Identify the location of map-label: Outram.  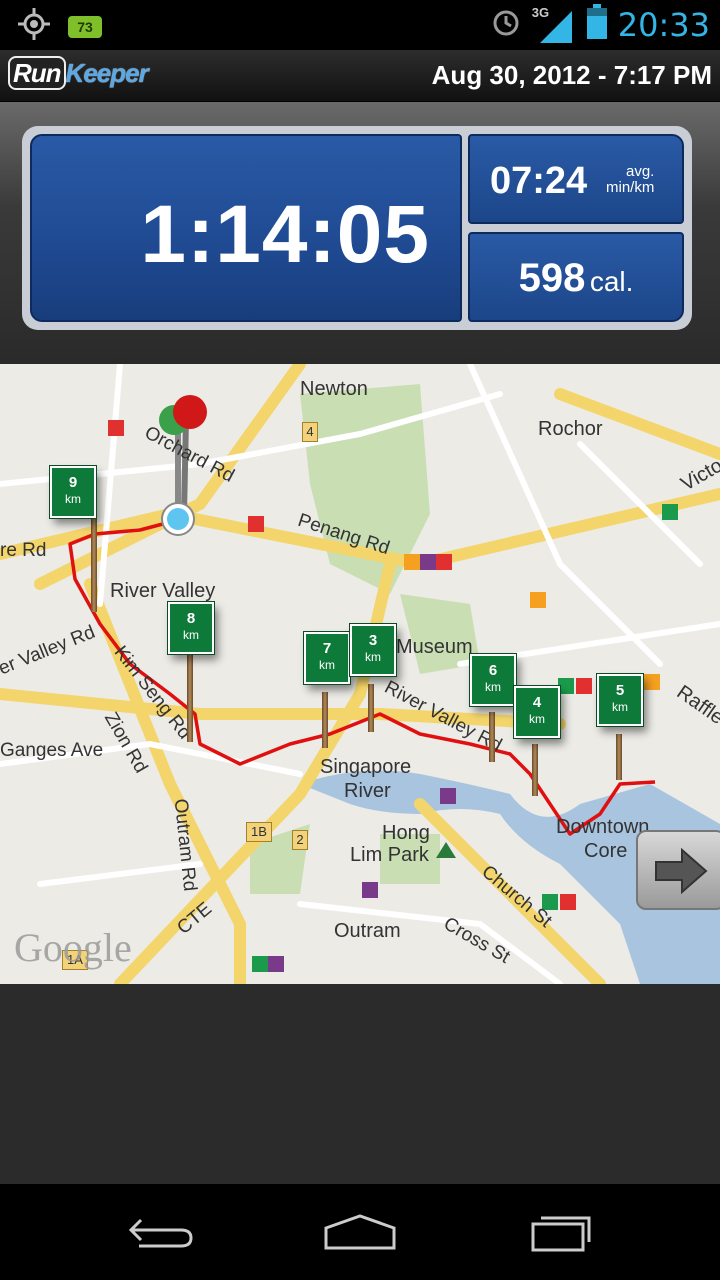
(367, 931).